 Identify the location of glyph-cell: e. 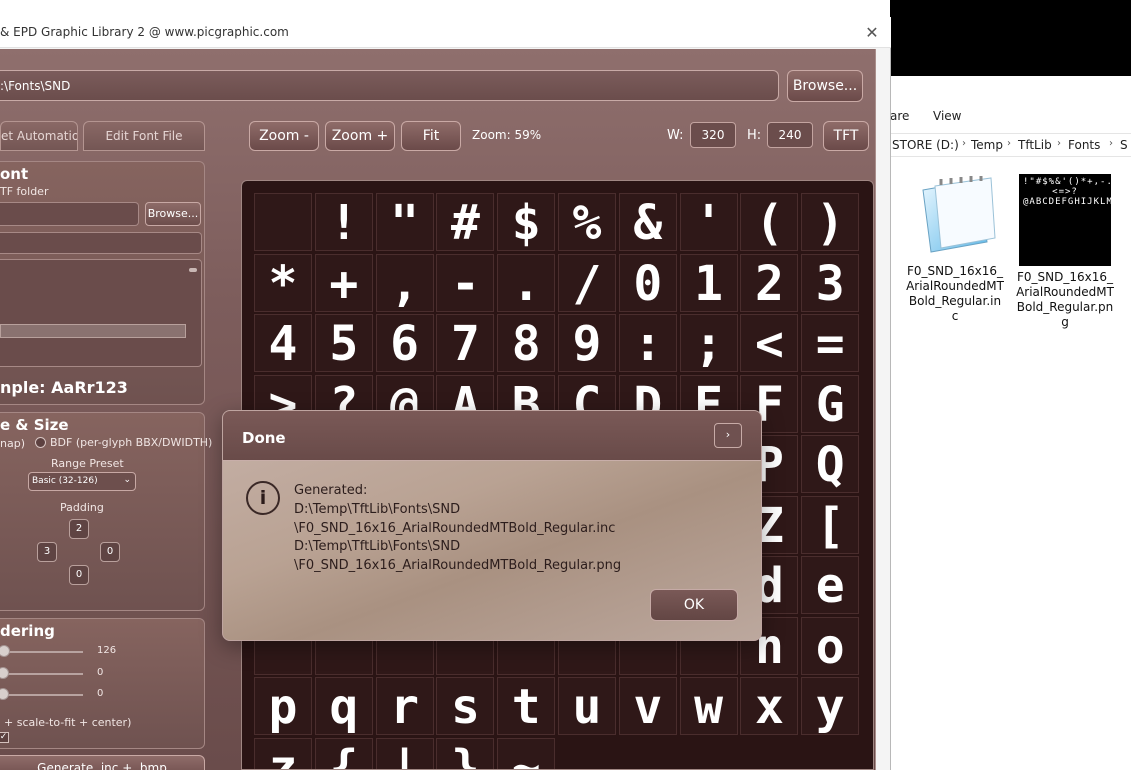
(830, 585).